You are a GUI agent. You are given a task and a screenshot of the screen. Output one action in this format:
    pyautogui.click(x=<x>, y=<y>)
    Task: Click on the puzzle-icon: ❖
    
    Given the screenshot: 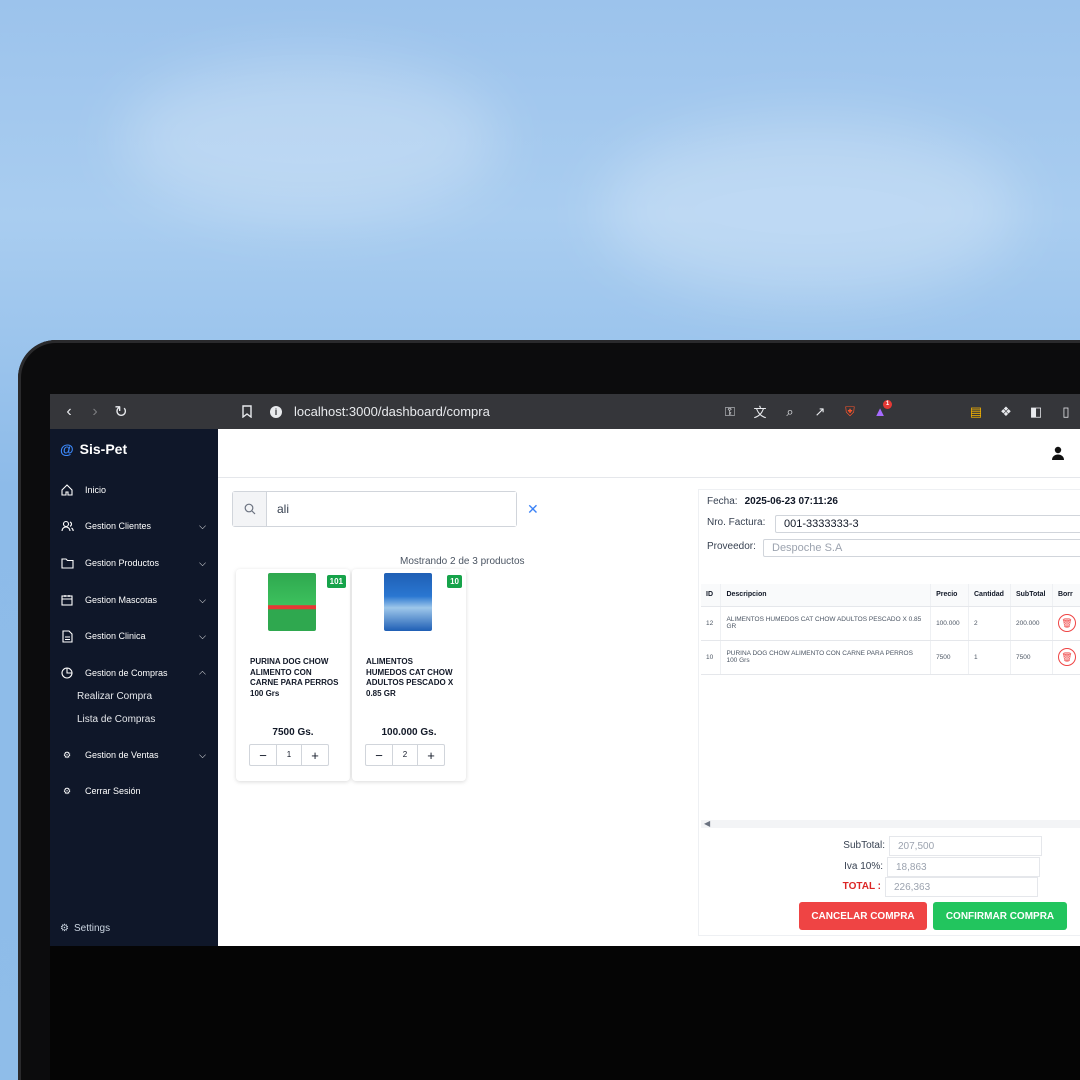 What is the action you would take?
    pyautogui.click(x=1006, y=412)
    